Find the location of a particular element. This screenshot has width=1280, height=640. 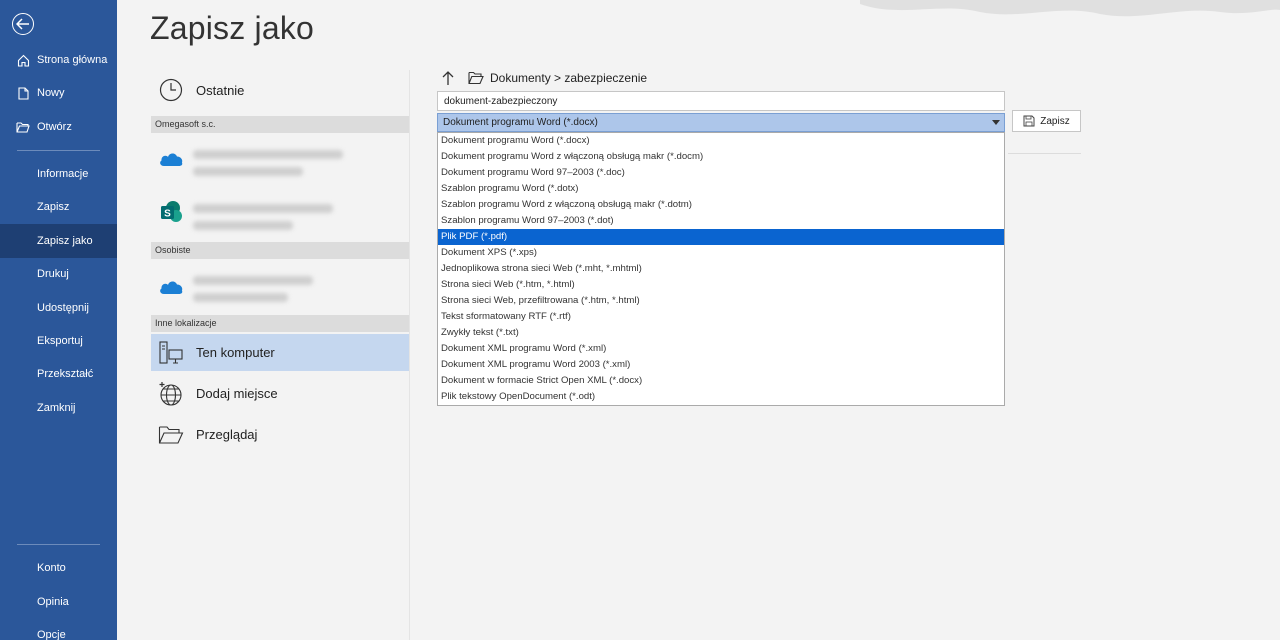

nav-save-as-label: Zapisz jako is located at coordinates (65, 241).